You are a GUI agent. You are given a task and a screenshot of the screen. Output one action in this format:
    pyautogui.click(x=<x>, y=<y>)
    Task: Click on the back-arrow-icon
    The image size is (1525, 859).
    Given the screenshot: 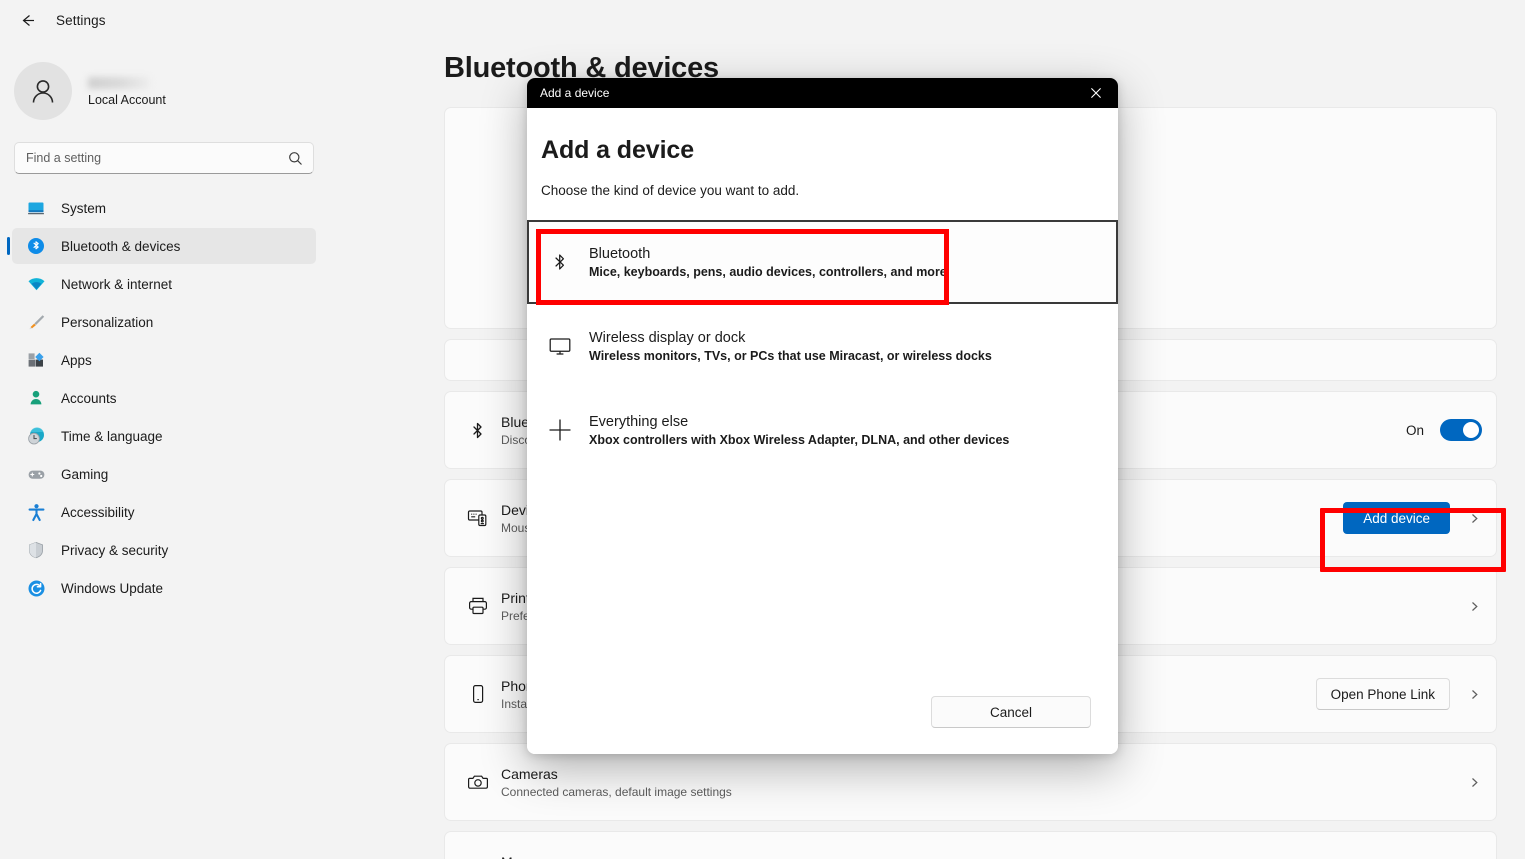 What is the action you would take?
    pyautogui.click(x=27, y=20)
    